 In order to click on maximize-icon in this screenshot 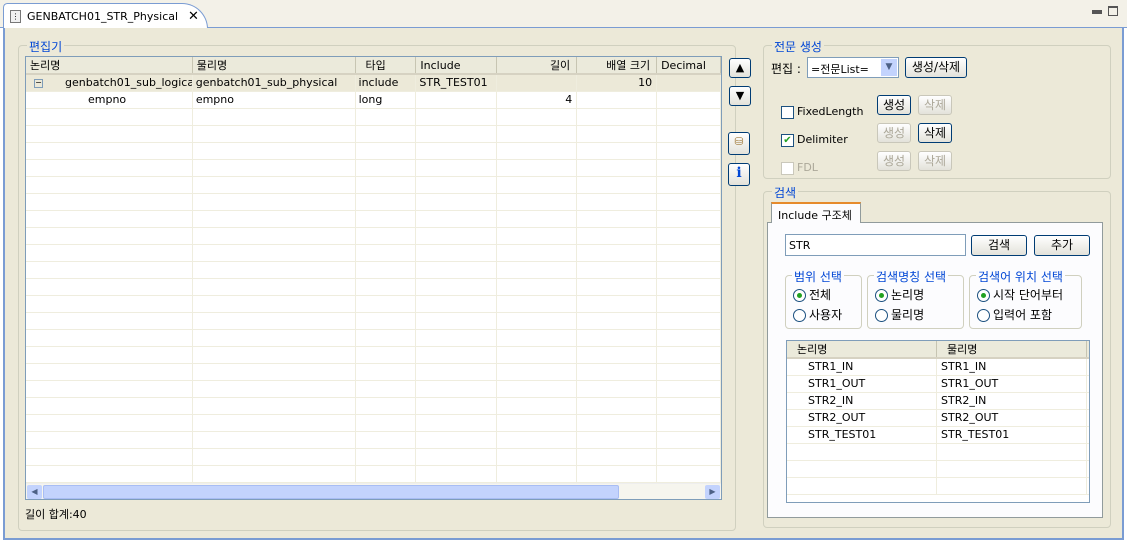, I will do `click(1113, 11)`.